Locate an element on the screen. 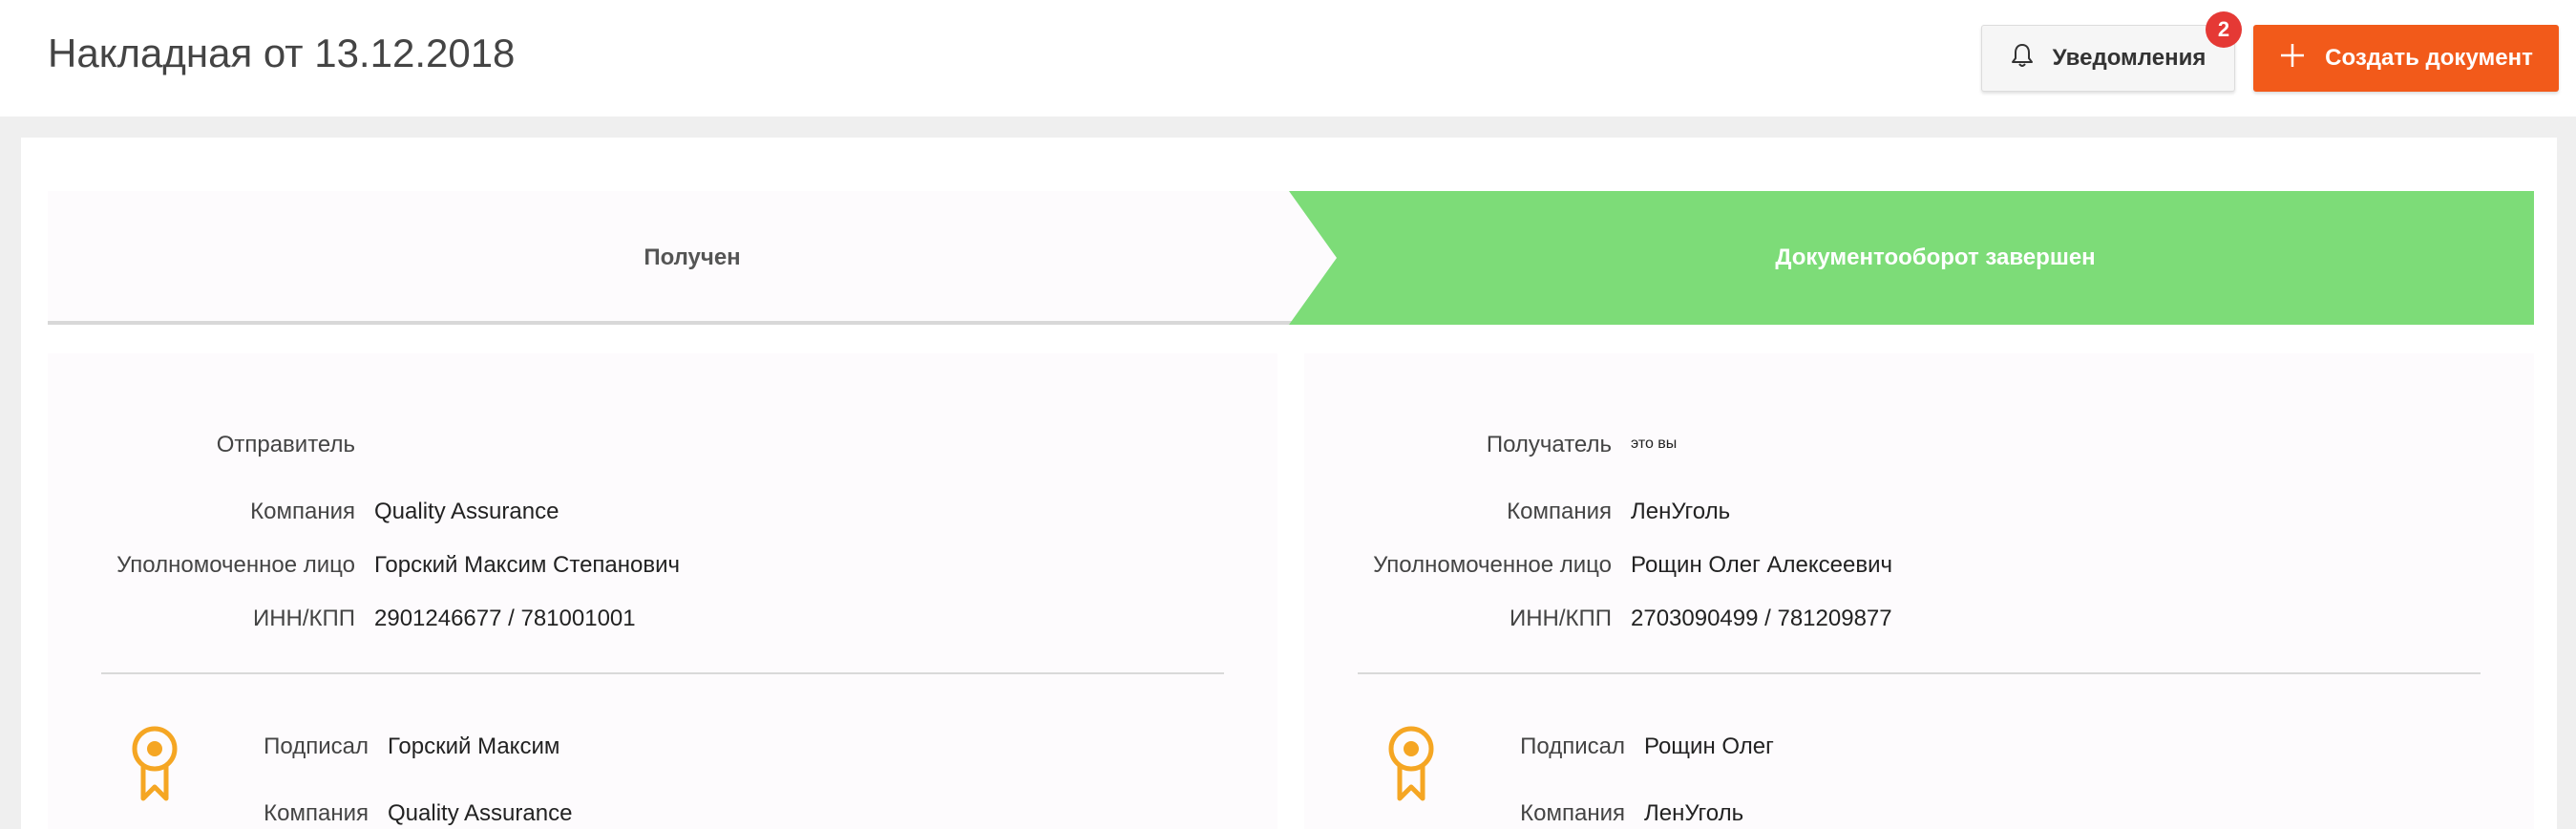 Image resolution: width=2576 pixels, height=829 pixels. notifications-button: Уведомления is located at coordinates (2108, 58).